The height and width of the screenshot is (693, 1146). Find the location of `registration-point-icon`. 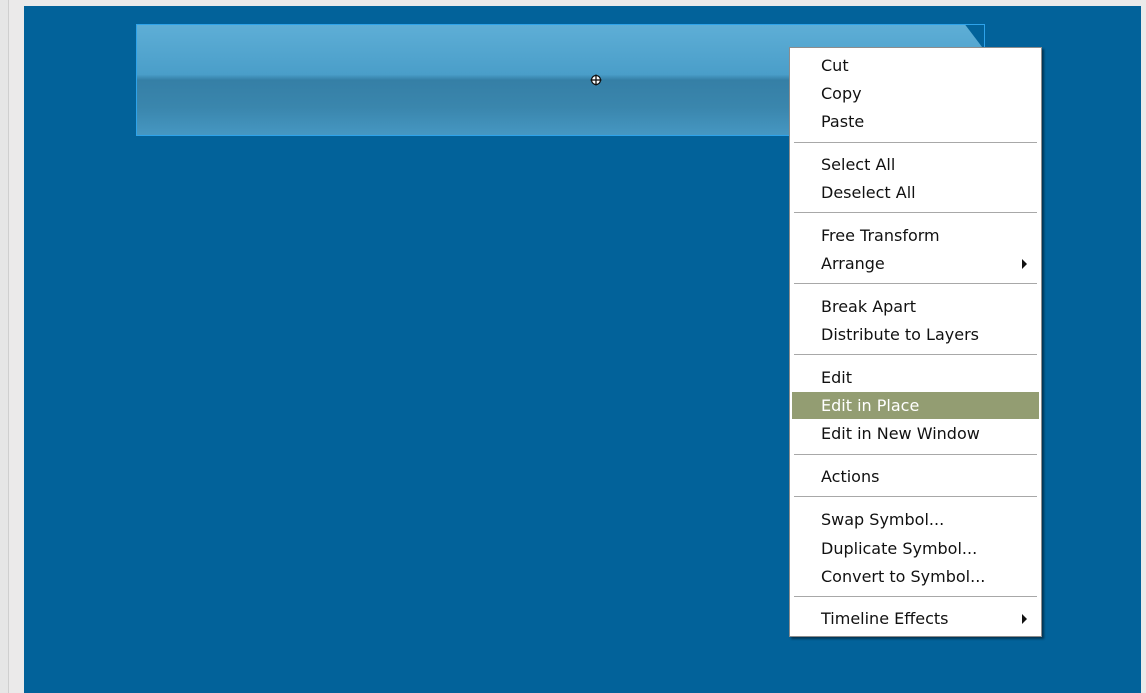

registration-point-icon is located at coordinates (596, 80).